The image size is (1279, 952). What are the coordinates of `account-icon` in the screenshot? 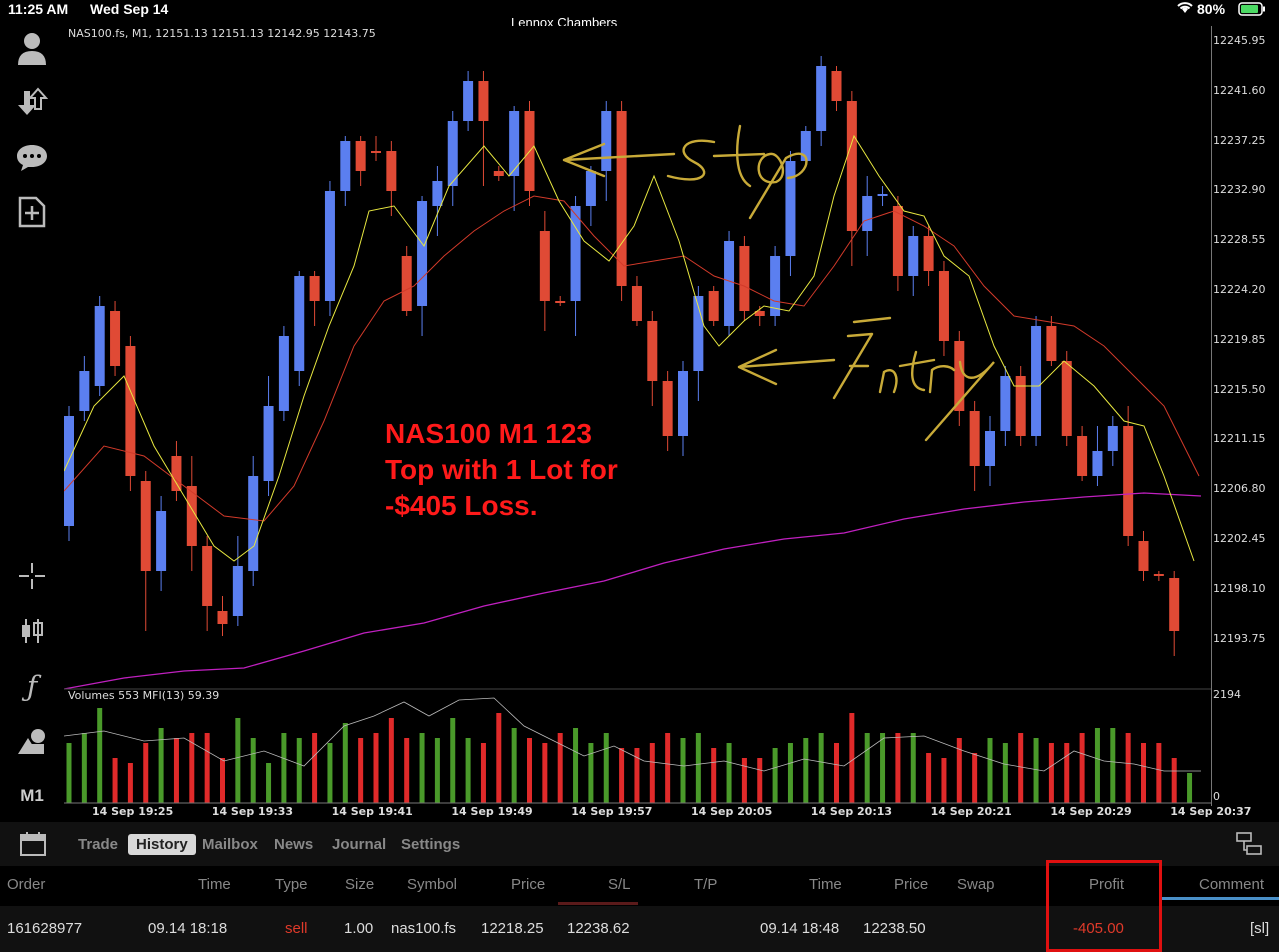 It's located at (32, 48).